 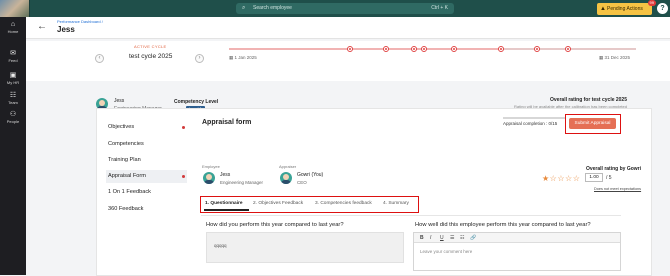 I want to click on cycle-start-date: ▦ 1 Jan 2025, so click(x=243, y=57).